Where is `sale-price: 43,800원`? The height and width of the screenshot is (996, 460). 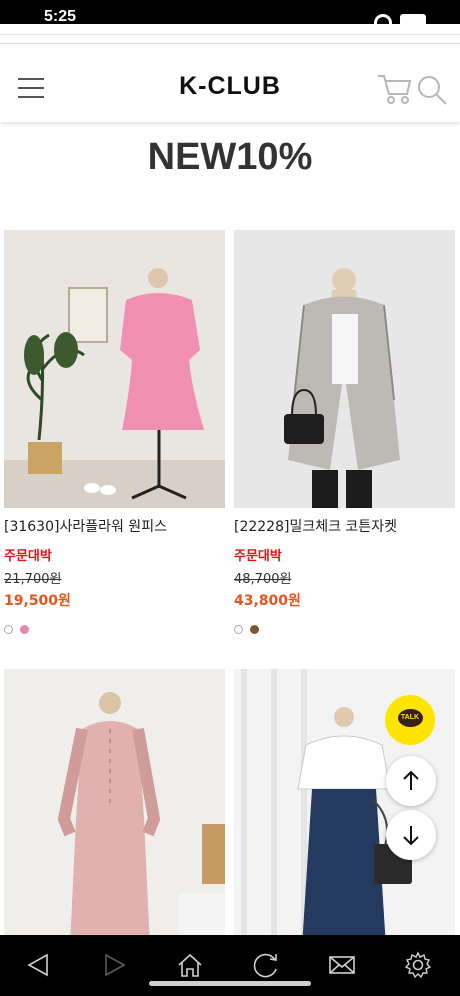
sale-price: 43,800원 is located at coordinates (267, 601).